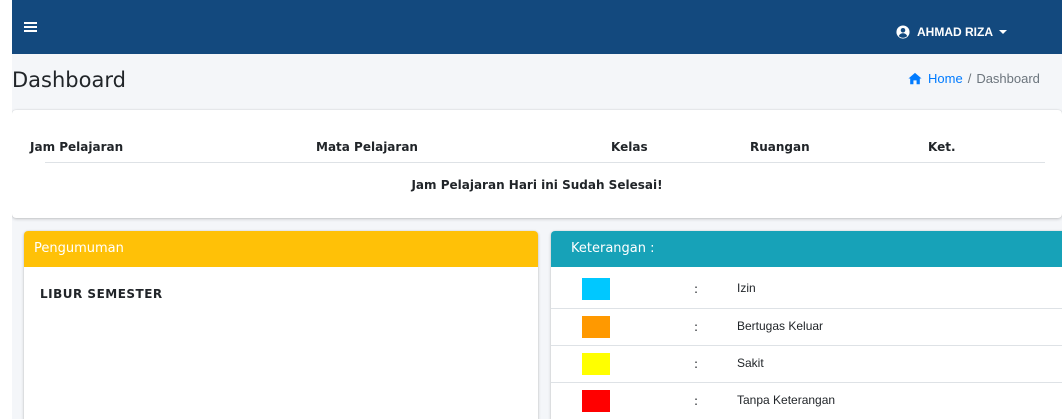  What do you see at coordinates (746, 288) in the screenshot?
I see `legend-label: Izin` at bounding box center [746, 288].